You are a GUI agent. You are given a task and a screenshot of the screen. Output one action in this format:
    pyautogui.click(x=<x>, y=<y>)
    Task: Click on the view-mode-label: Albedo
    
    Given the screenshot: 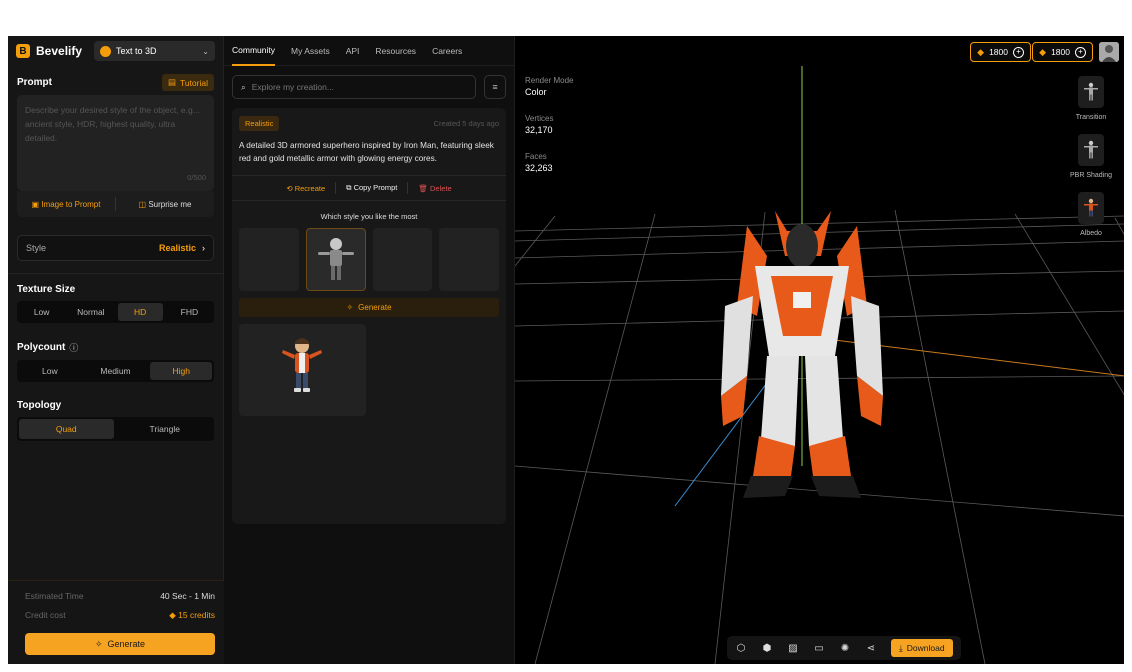 What is the action you would take?
    pyautogui.click(x=1091, y=233)
    